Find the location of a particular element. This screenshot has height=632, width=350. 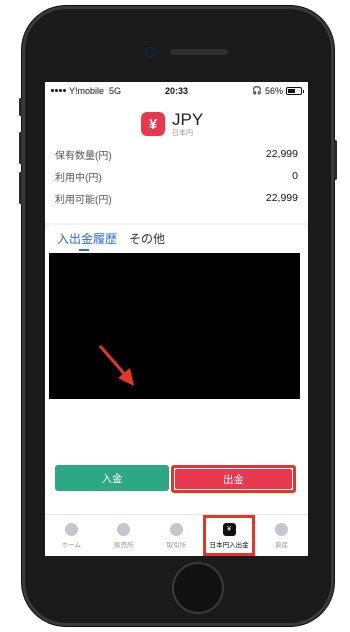

withdraw-highlight-box: 出金 is located at coordinates (233, 479).